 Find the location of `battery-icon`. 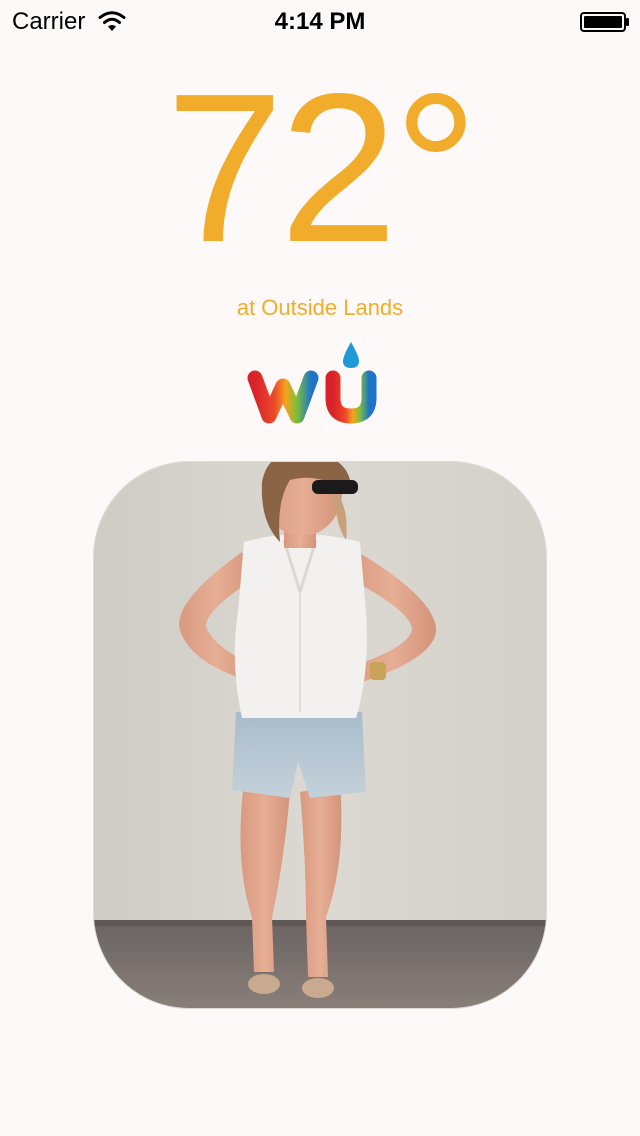

battery-icon is located at coordinates (604, 22).